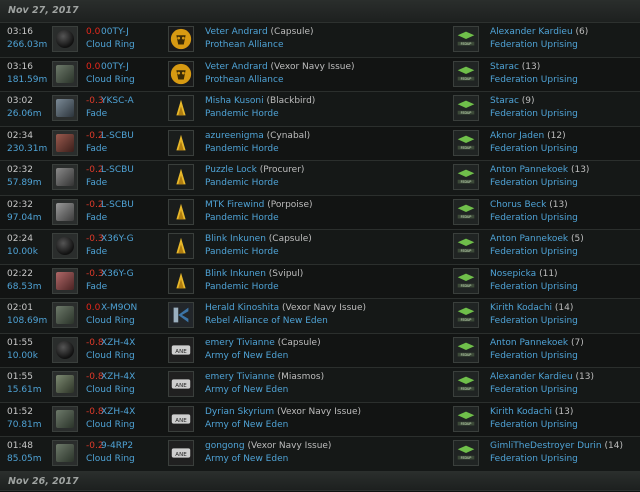 The width and height of the screenshot is (640, 492). Describe the element at coordinates (117, 101) in the screenshot. I see `system-link: YKSC-A` at that location.